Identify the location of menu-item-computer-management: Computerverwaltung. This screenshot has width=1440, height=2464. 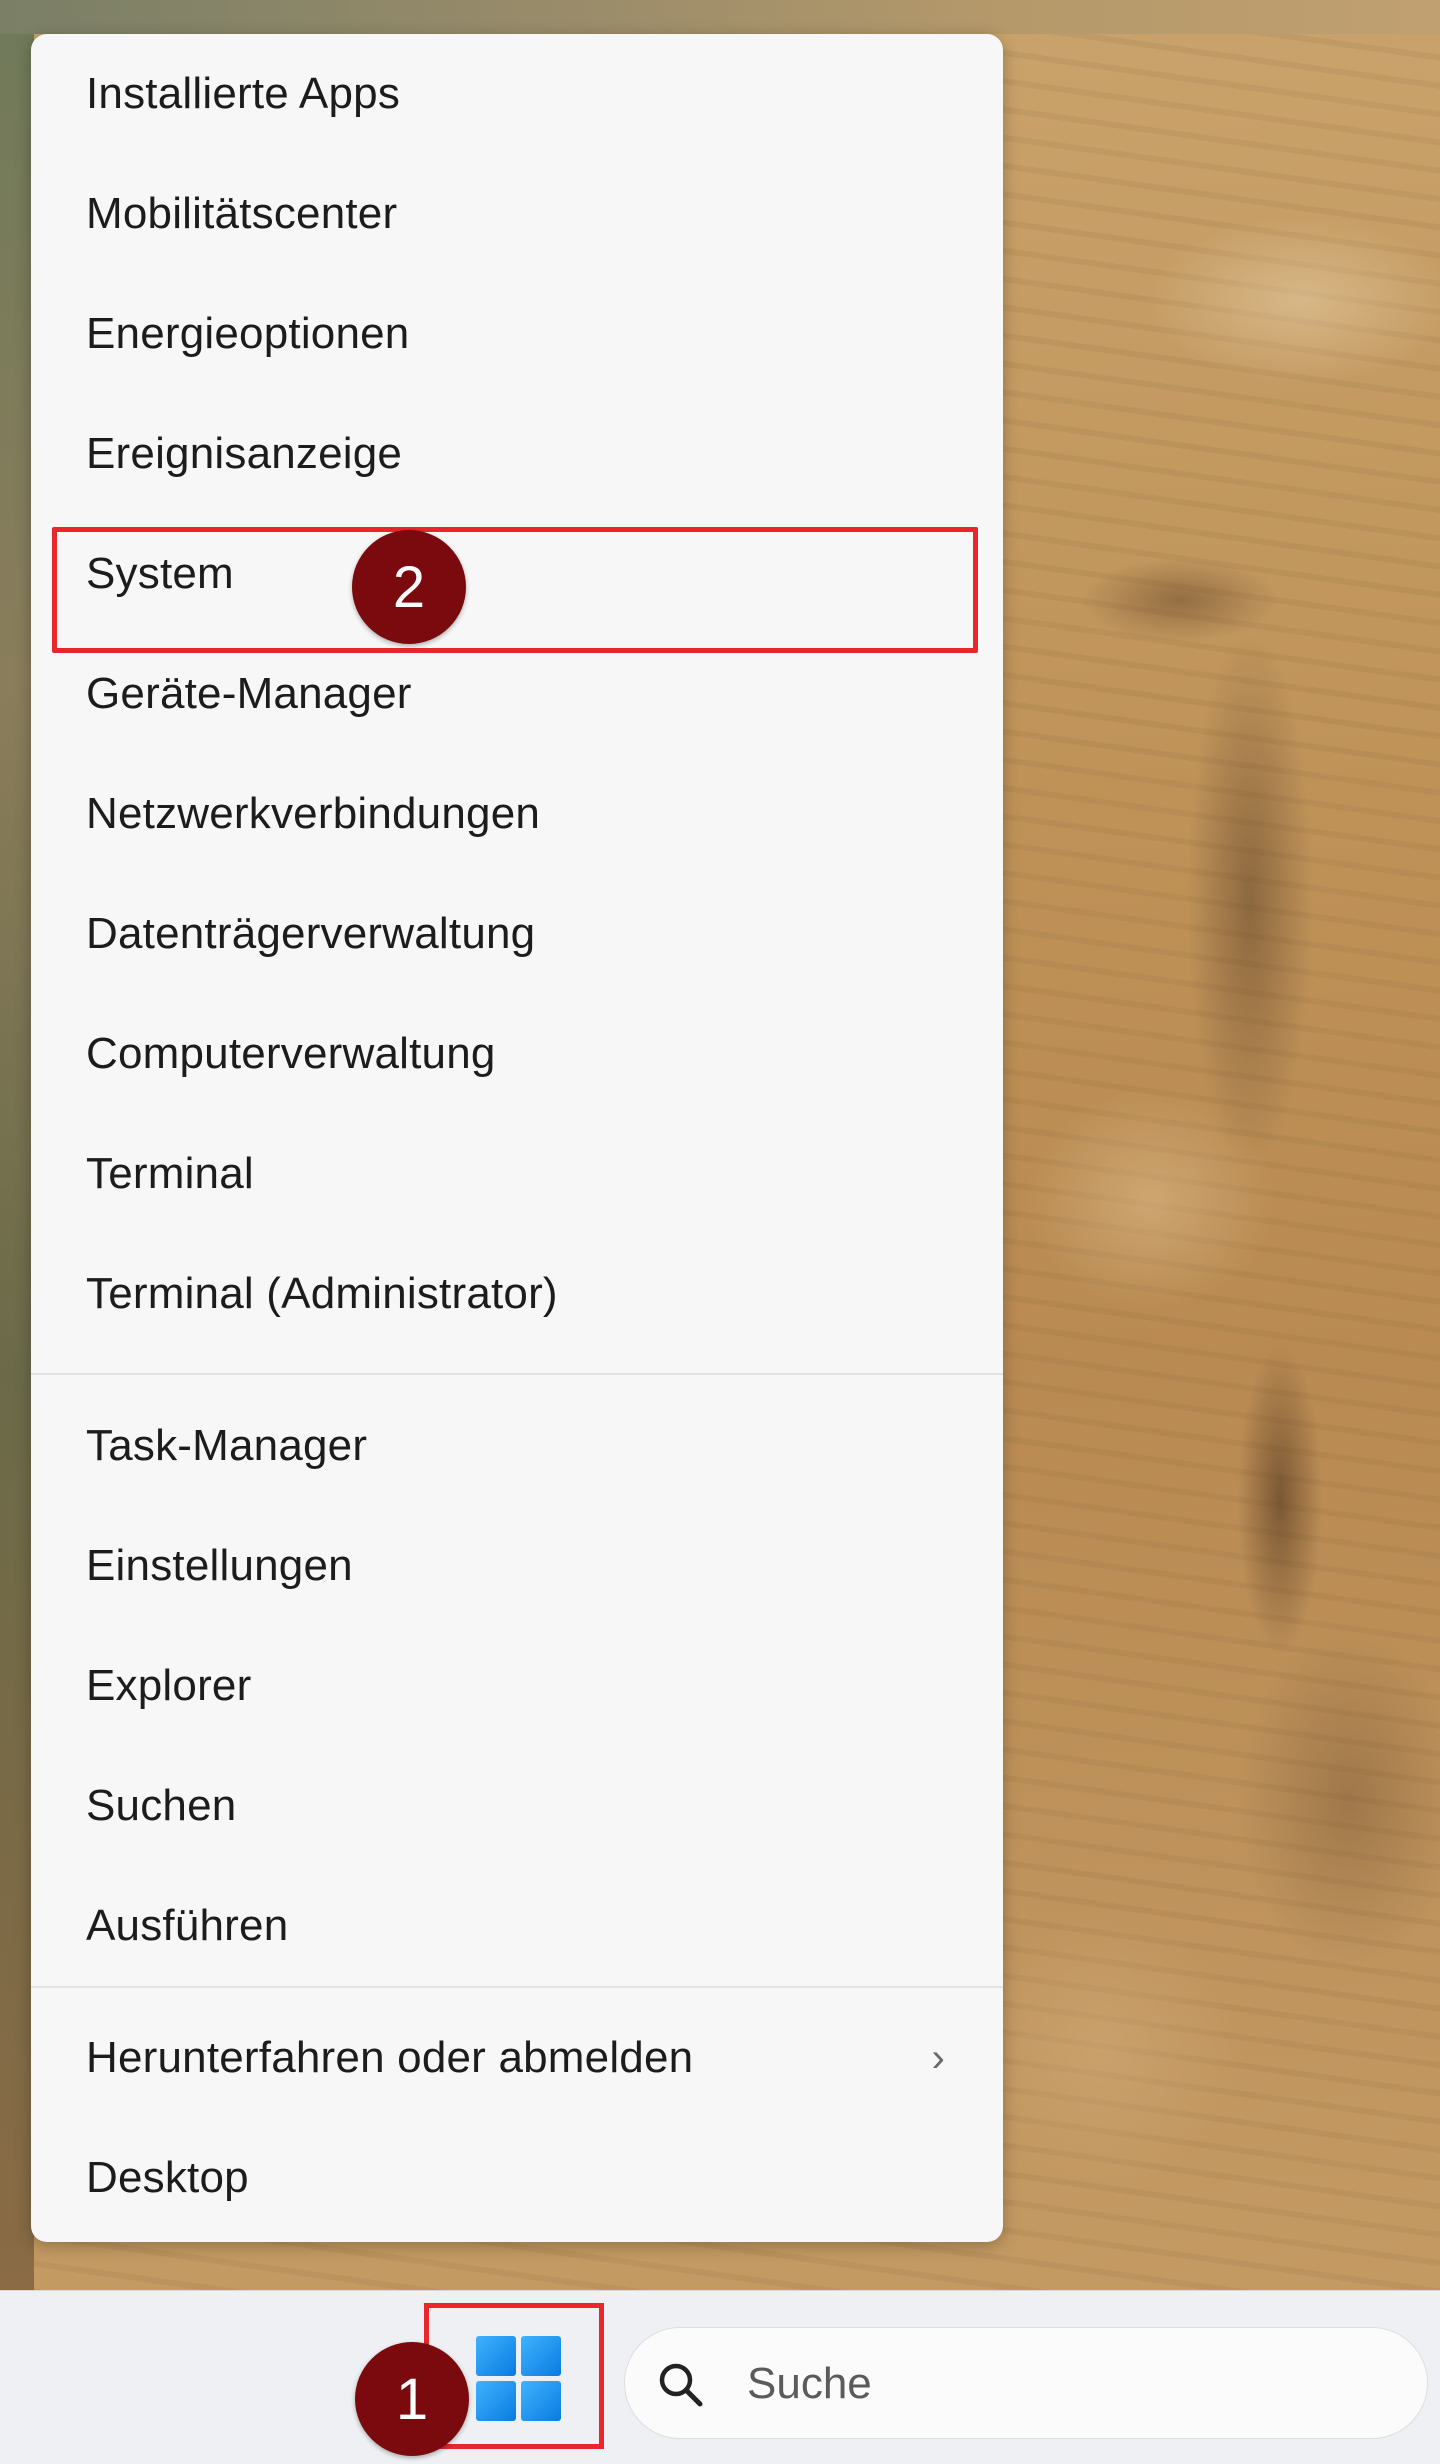
(517, 1054).